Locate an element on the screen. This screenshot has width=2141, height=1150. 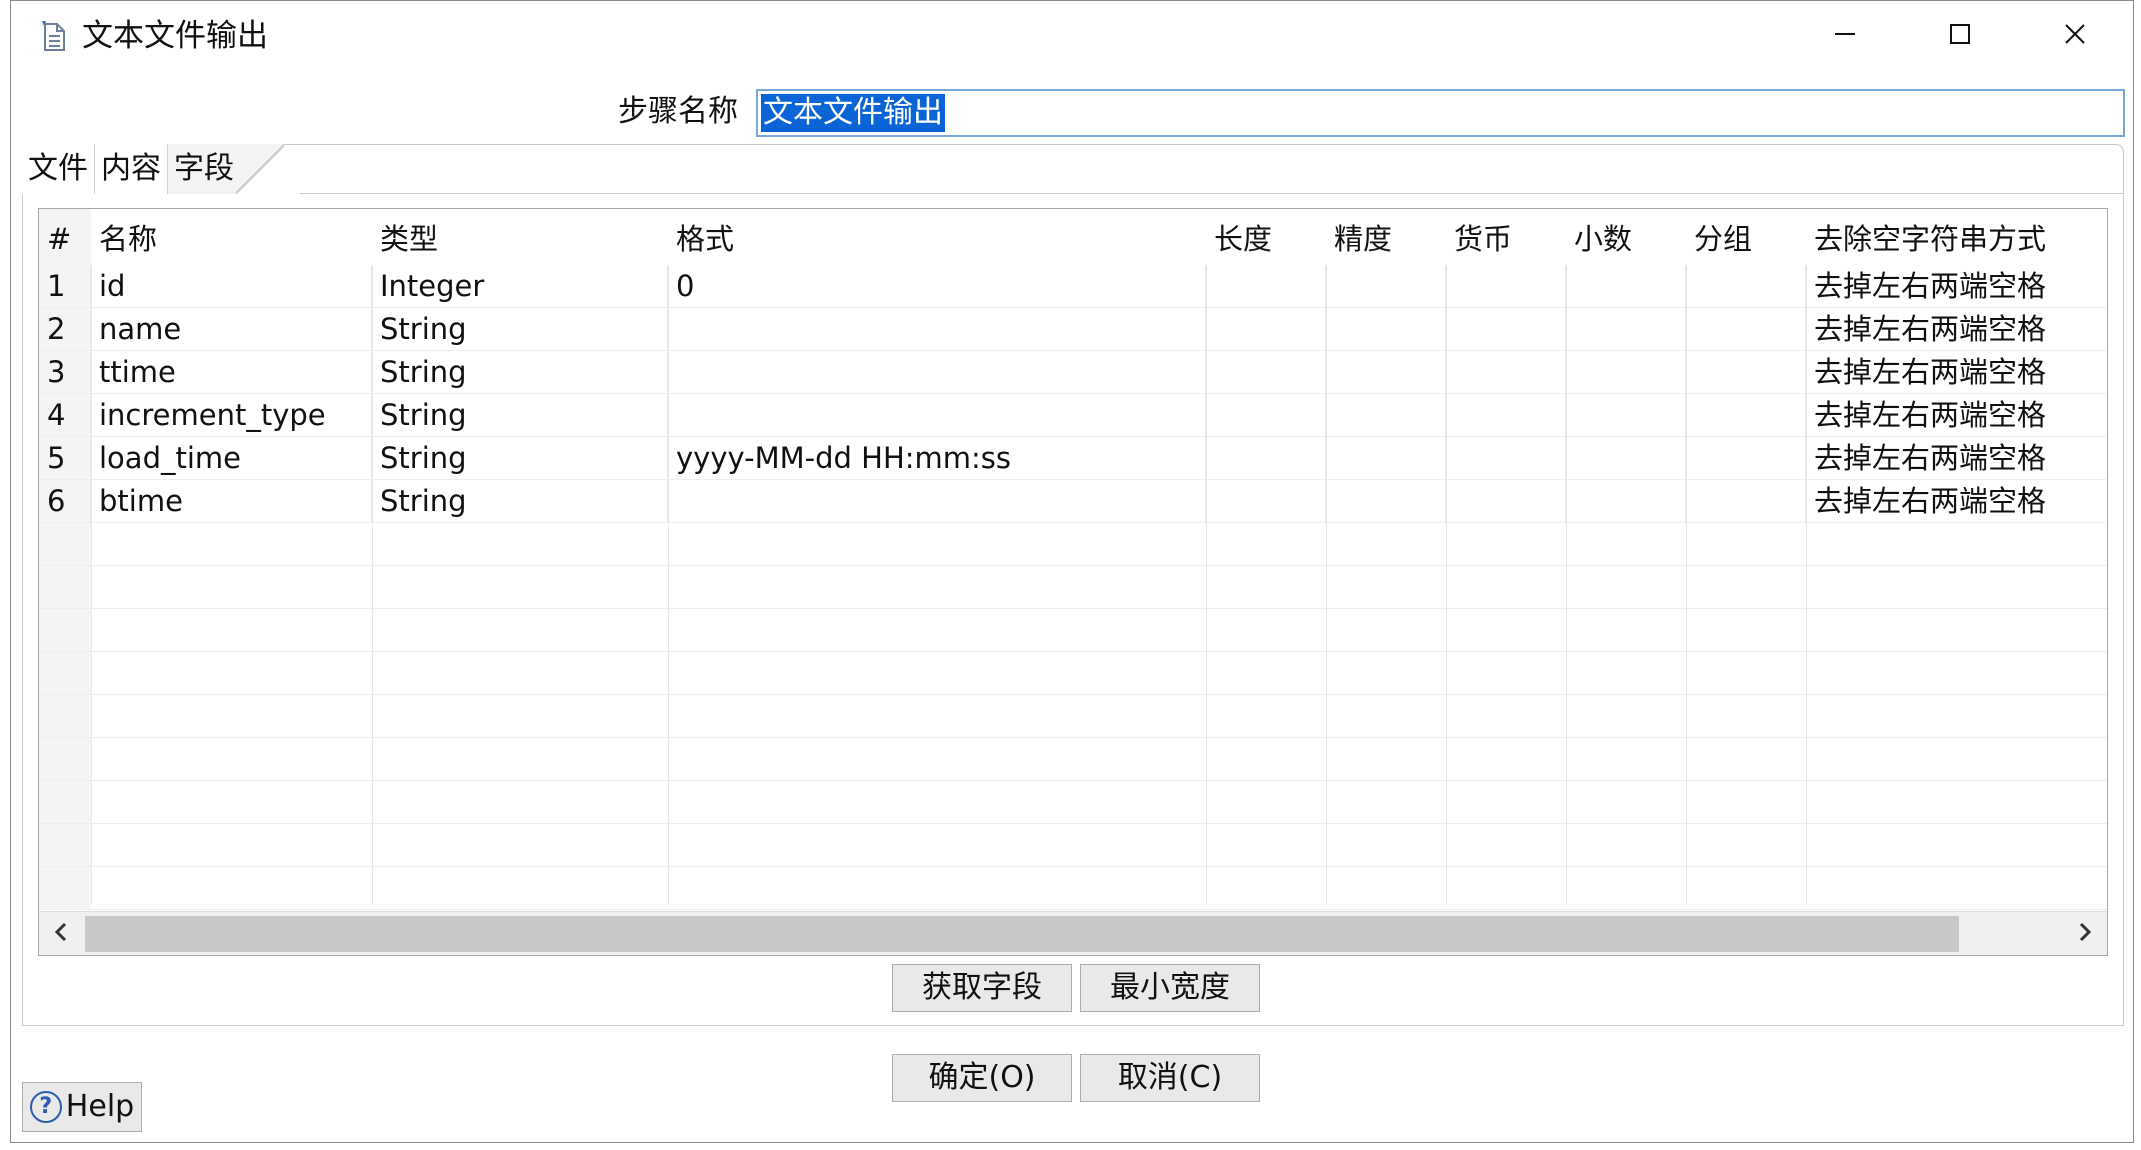
header-precision: 精度 is located at coordinates (1386, 239).